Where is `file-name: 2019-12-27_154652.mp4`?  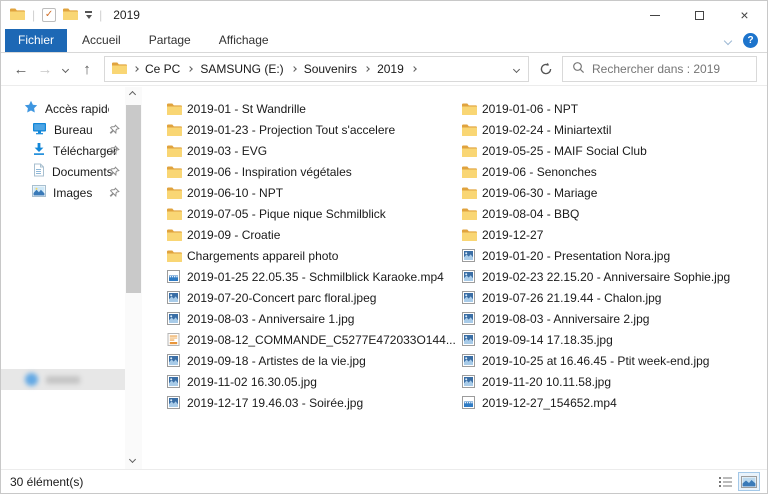
file-name: 2019-12-27_154652.mp4 is located at coordinates (549, 402).